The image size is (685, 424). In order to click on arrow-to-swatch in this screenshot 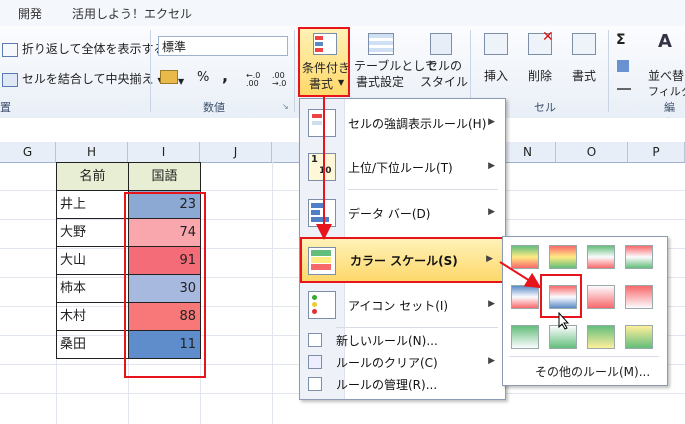, I will do `click(520, 275)`.